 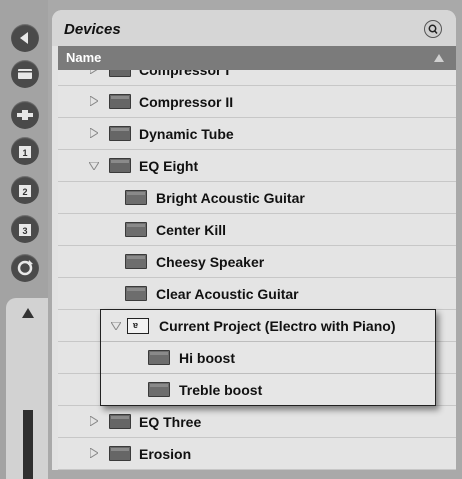 I want to click on name-column-header: Name, so click(x=257, y=58).